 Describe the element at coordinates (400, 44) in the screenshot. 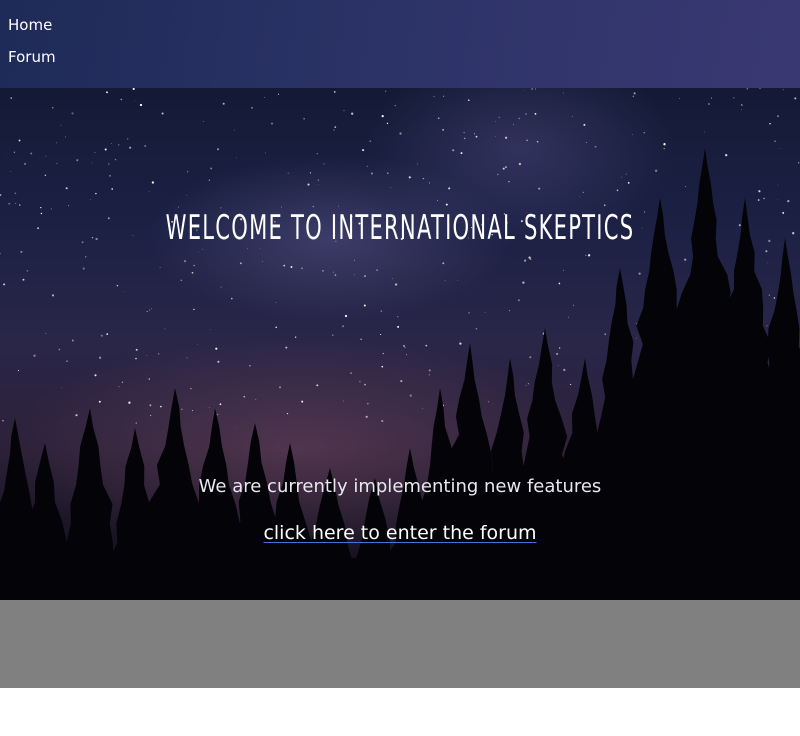

I see `top-nav: Home Forum` at that location.